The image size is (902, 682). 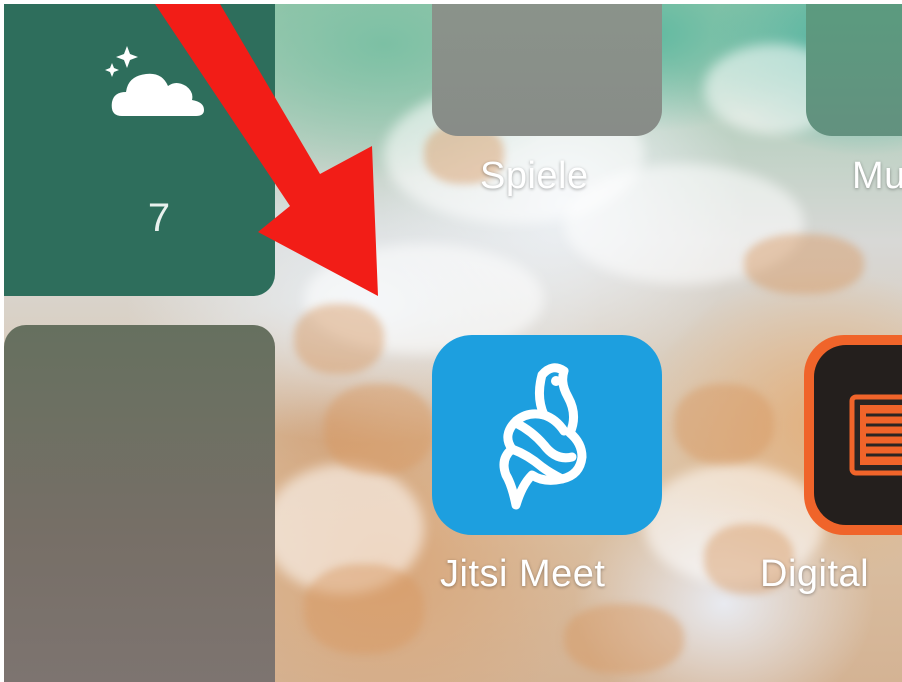 I want to click on folder-spiele, so click(x=547, y=70).